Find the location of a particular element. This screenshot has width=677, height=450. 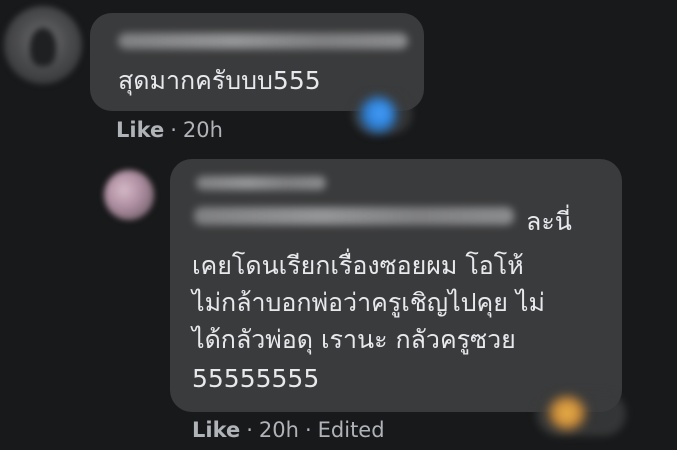

comment-actions: Like · 20h is located at coordinates (169, 130).